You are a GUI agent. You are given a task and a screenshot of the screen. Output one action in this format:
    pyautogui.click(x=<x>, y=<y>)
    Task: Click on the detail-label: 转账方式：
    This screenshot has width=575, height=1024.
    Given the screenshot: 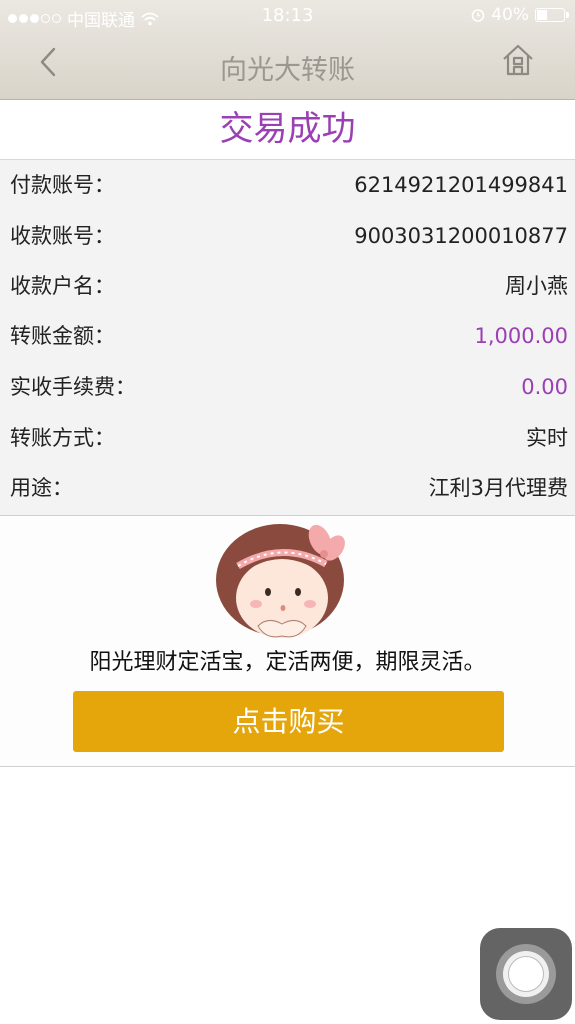 What is the action you would take?
    pyautogui.click(x=62, y=438)
    